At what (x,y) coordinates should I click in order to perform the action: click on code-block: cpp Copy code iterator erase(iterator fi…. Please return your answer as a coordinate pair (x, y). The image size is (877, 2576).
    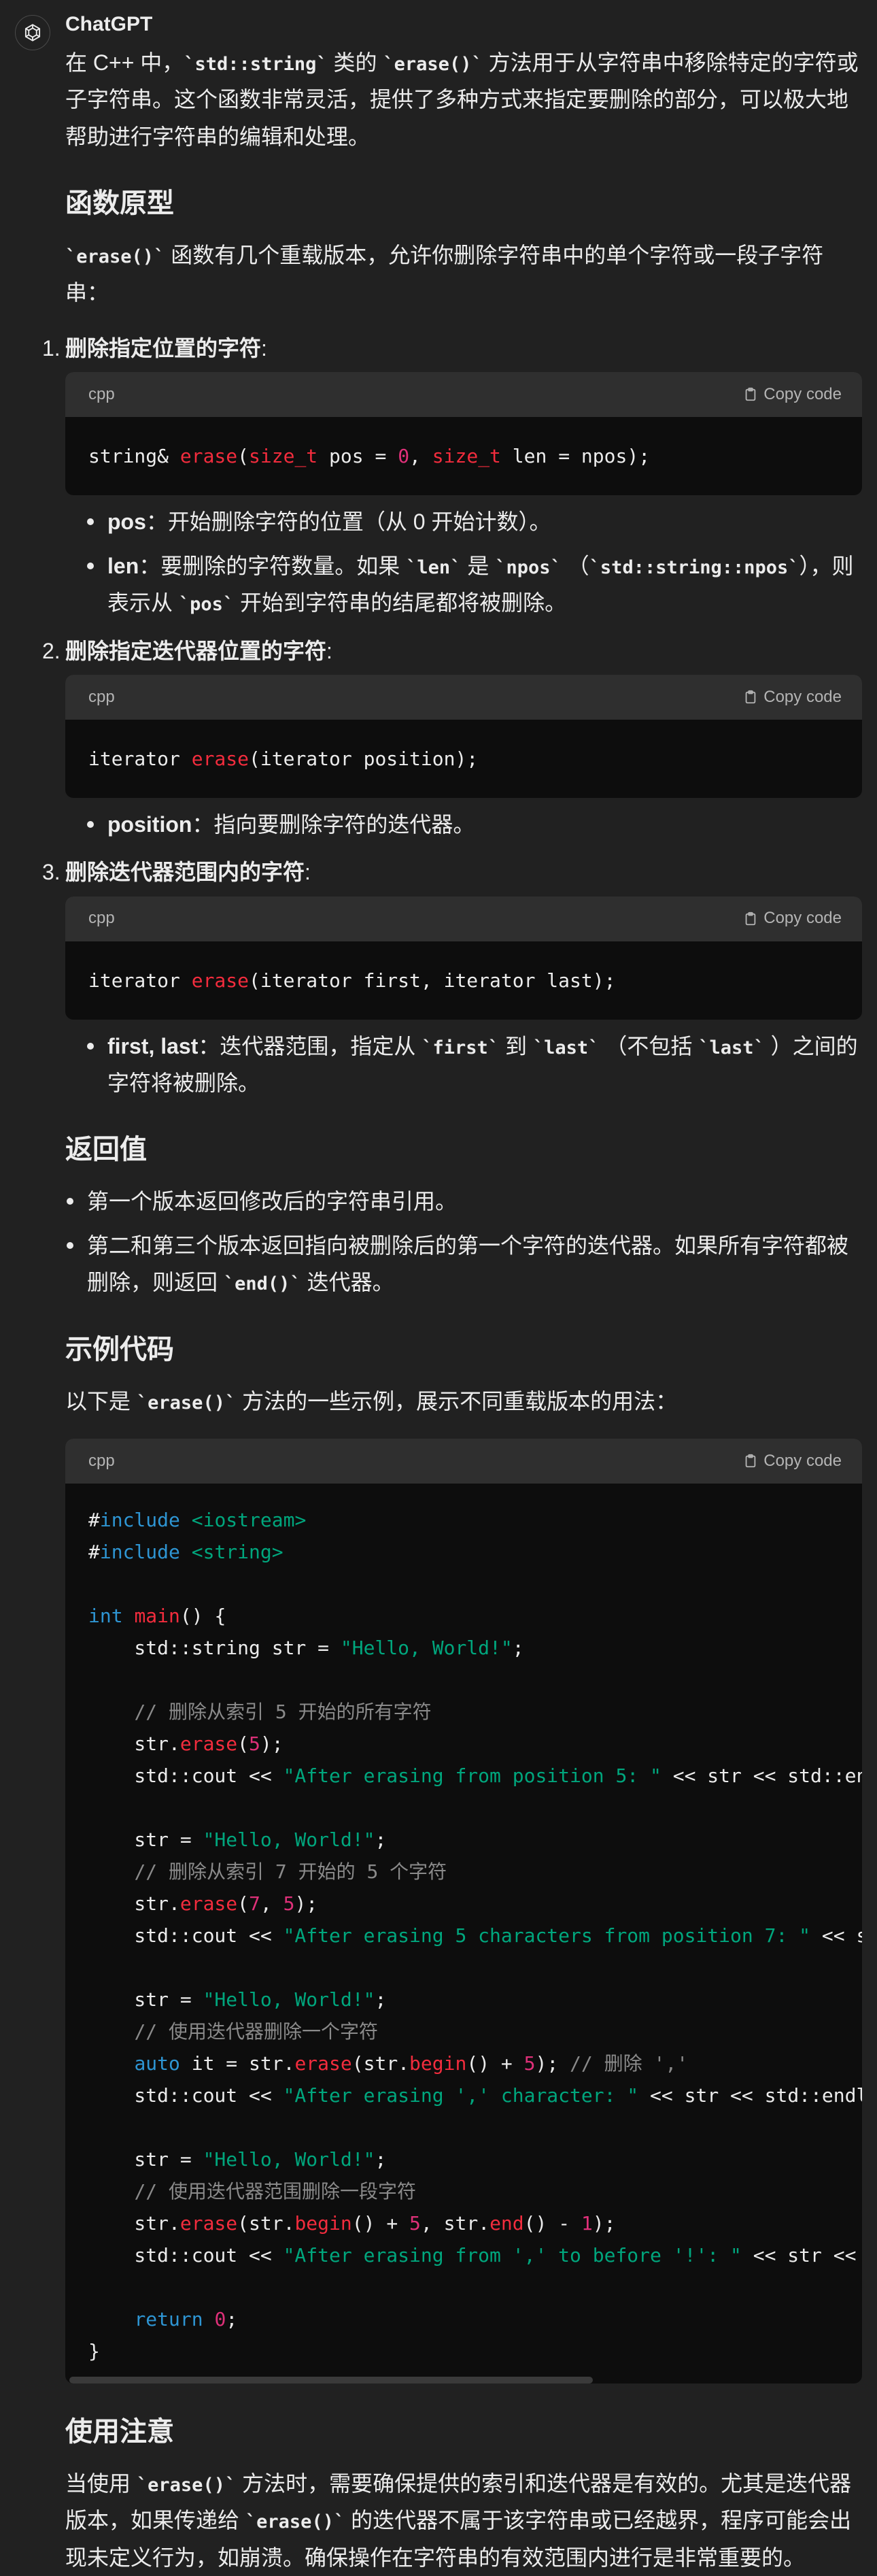
    Looking at the image, I should click on (464, 958).